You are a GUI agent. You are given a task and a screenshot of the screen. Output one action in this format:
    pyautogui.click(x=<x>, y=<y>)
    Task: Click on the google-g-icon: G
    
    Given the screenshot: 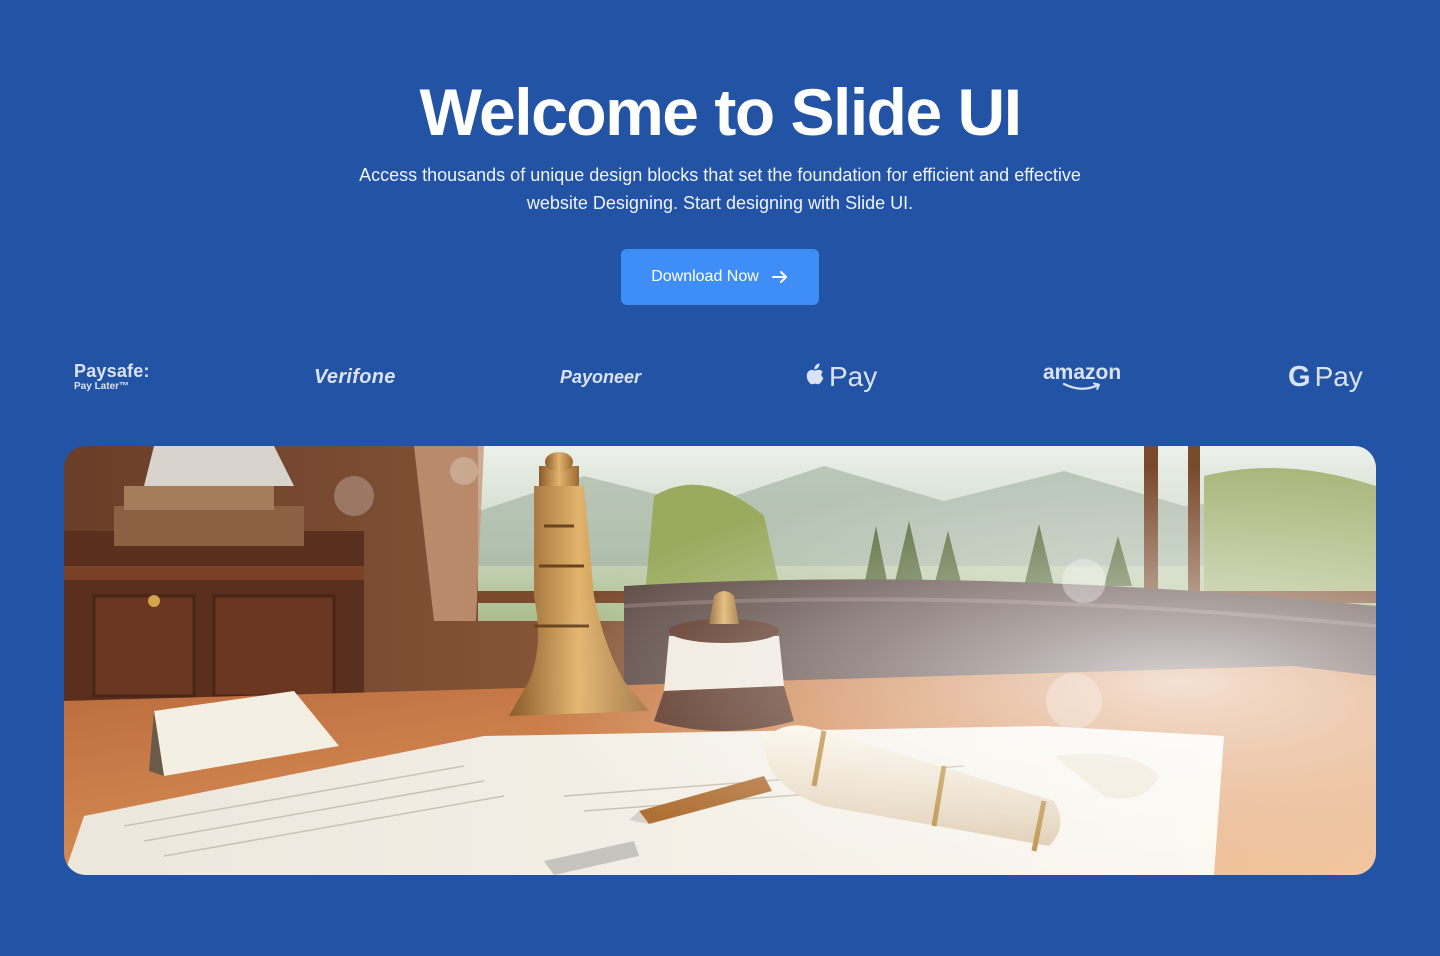 What is the action you would take?
    pyautogui.click(x=1299, y=376)
    